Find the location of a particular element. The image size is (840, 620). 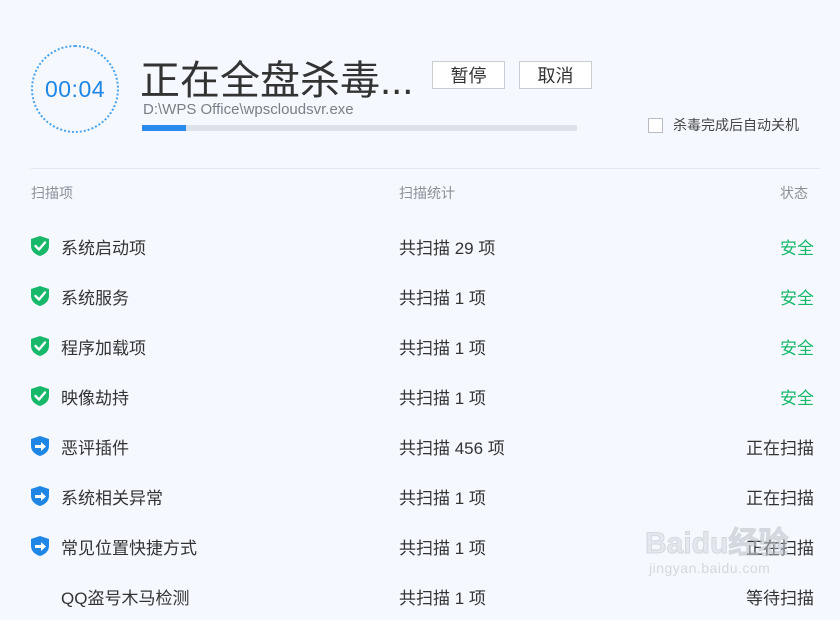

current-file-path: D:\WPS Office\wpscloudsvr.exe is located at coordinates (248, 109).